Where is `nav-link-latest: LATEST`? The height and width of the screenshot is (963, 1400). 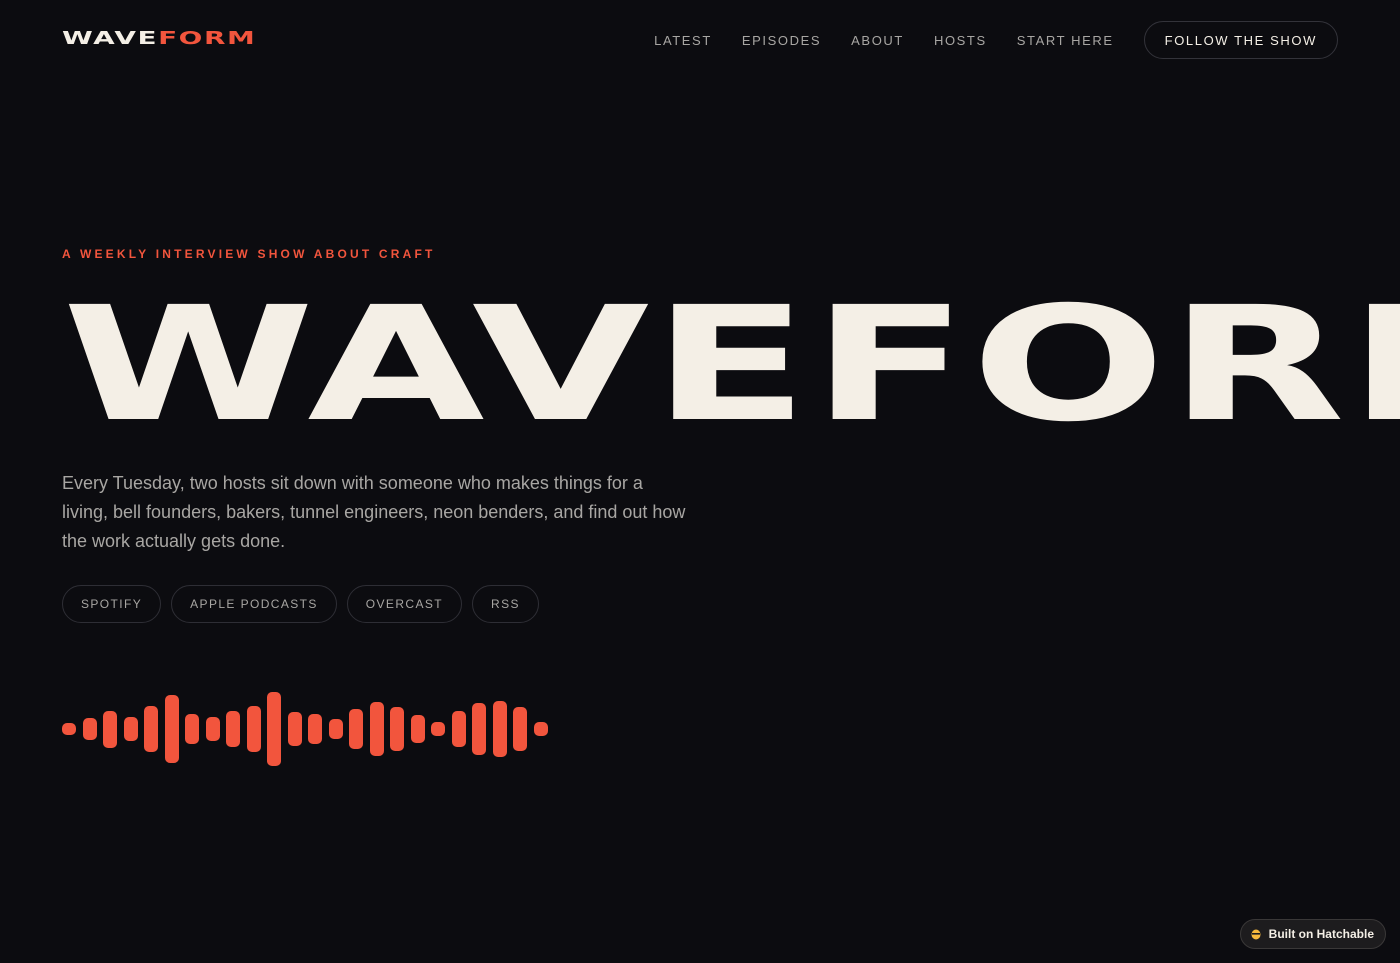 nav-link-latest: LATEST is located at coordinates (683, 40).